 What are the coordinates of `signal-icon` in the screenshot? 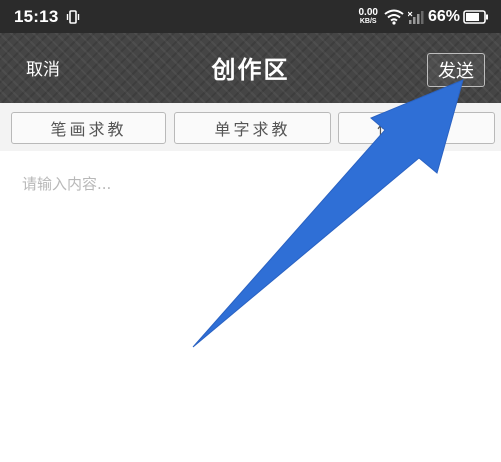 It's located at (415, 17).